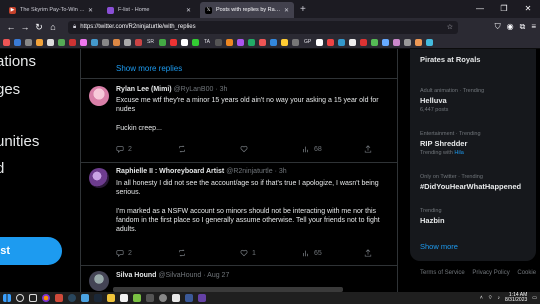 The height and width of the screenshot is (304, 540). Describe the element at coordinates (25, 27) in the screenshot. I see `forward-icon: →` at that location.